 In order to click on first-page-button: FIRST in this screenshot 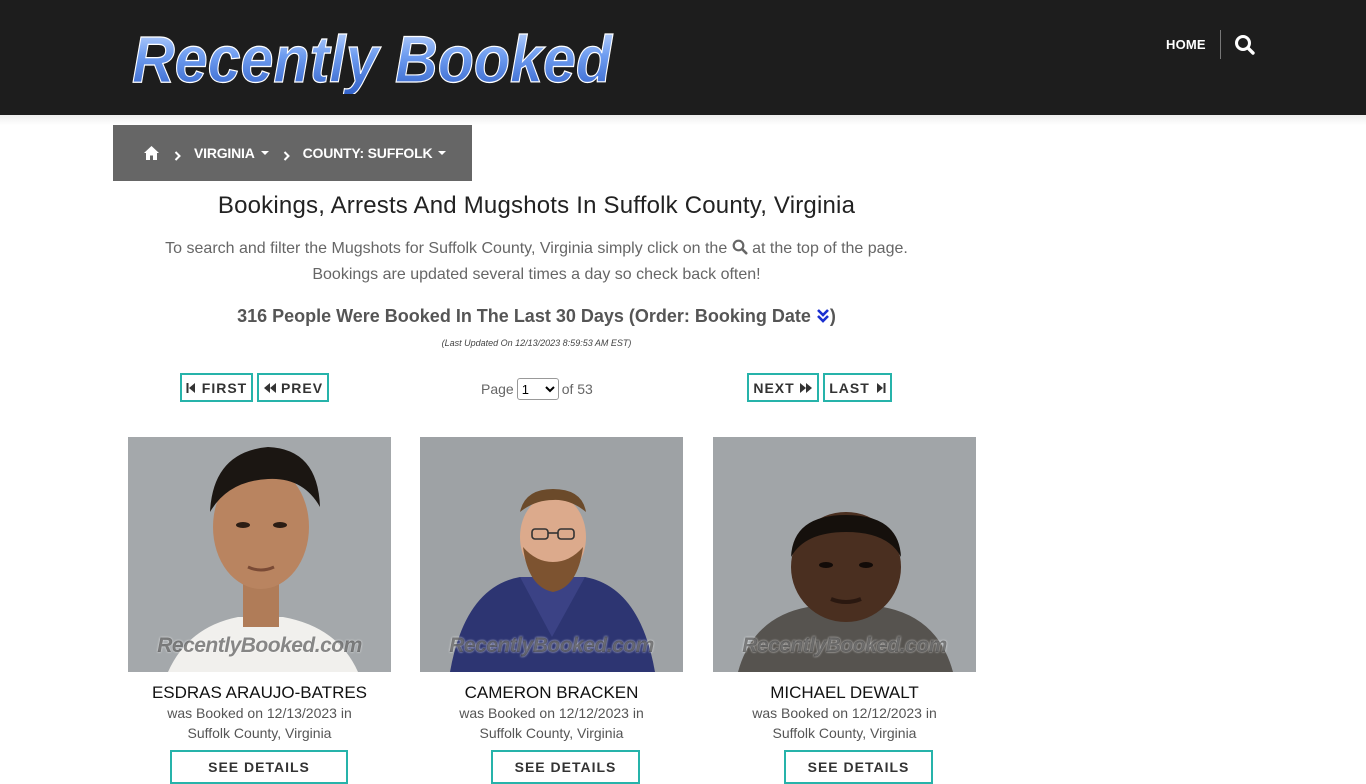, I will do `click(216, 387)`.